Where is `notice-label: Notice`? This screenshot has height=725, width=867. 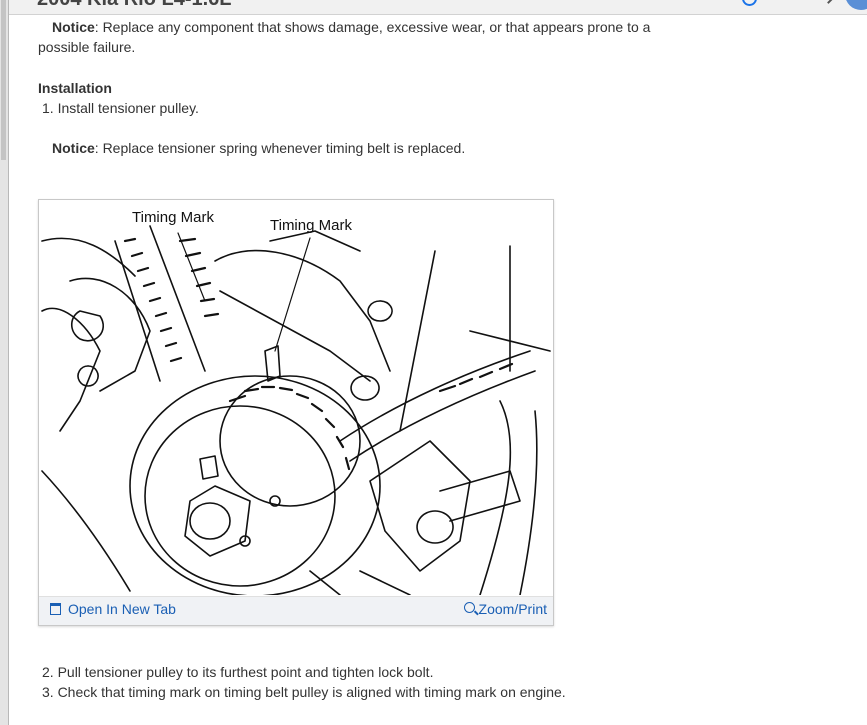 notice-label: Notice is located at coordinates (73, 27).